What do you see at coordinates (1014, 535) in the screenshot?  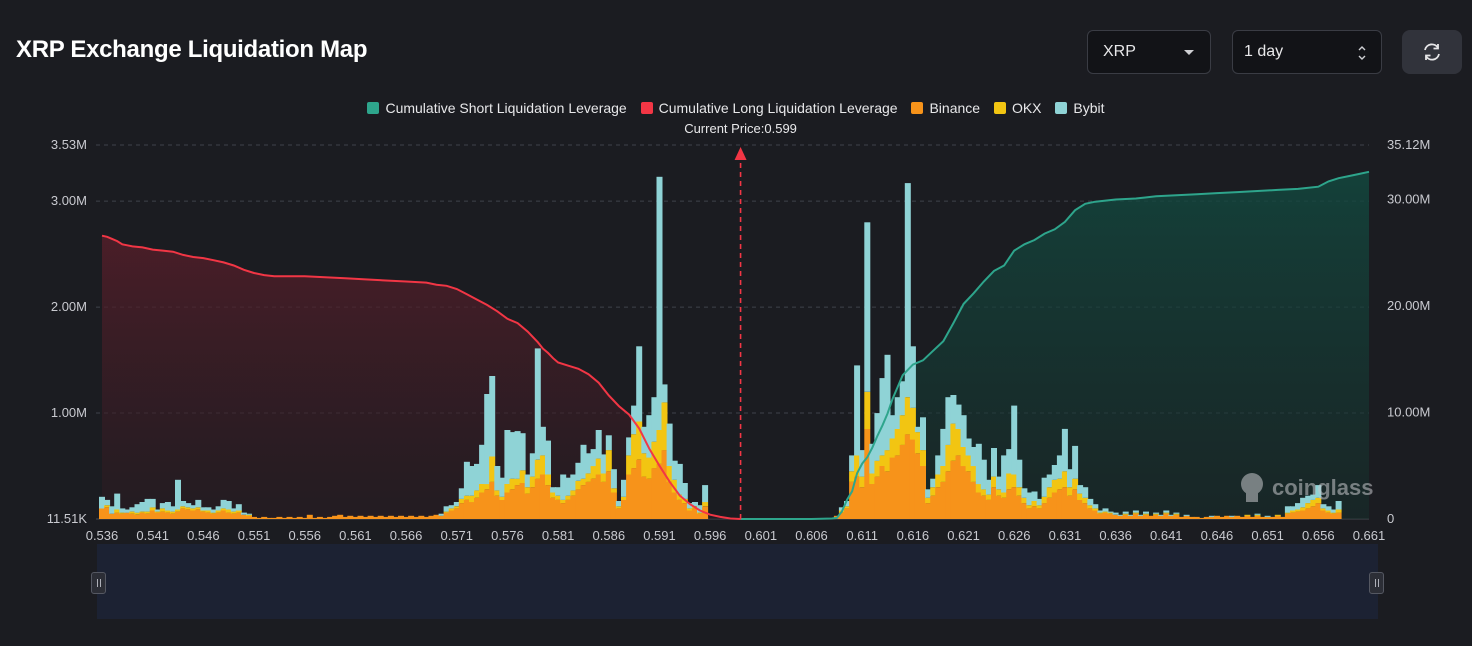 I see `x-tick-label: 0.626` at bounding box center [1014, 535].